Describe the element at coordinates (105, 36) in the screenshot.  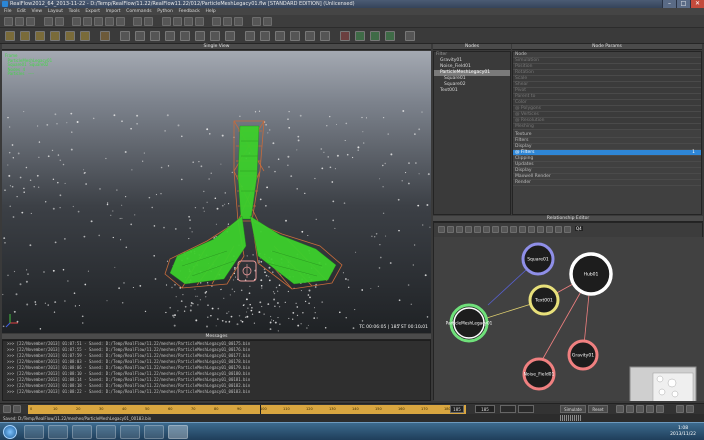
I see `fill-object-icon` at that location.